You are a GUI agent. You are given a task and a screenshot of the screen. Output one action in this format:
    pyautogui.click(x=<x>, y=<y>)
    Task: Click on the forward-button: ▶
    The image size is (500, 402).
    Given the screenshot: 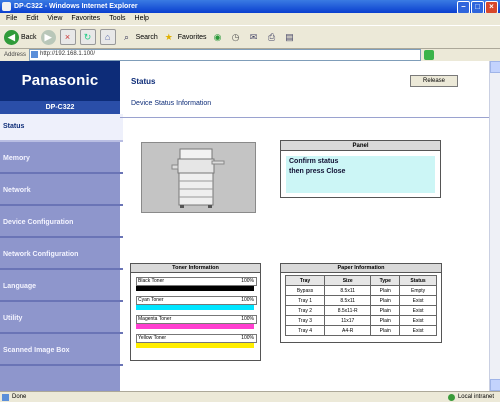 What is the action you would take?
    pyautogui.click(x=48, y=37)
    